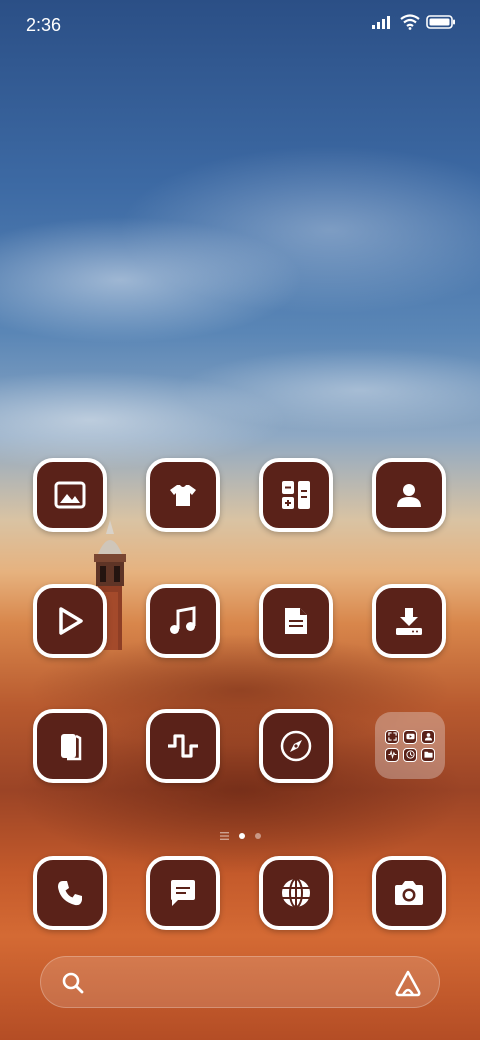 The image size is (480, 1040). I want to click on camera-icon, so click(409, 893).